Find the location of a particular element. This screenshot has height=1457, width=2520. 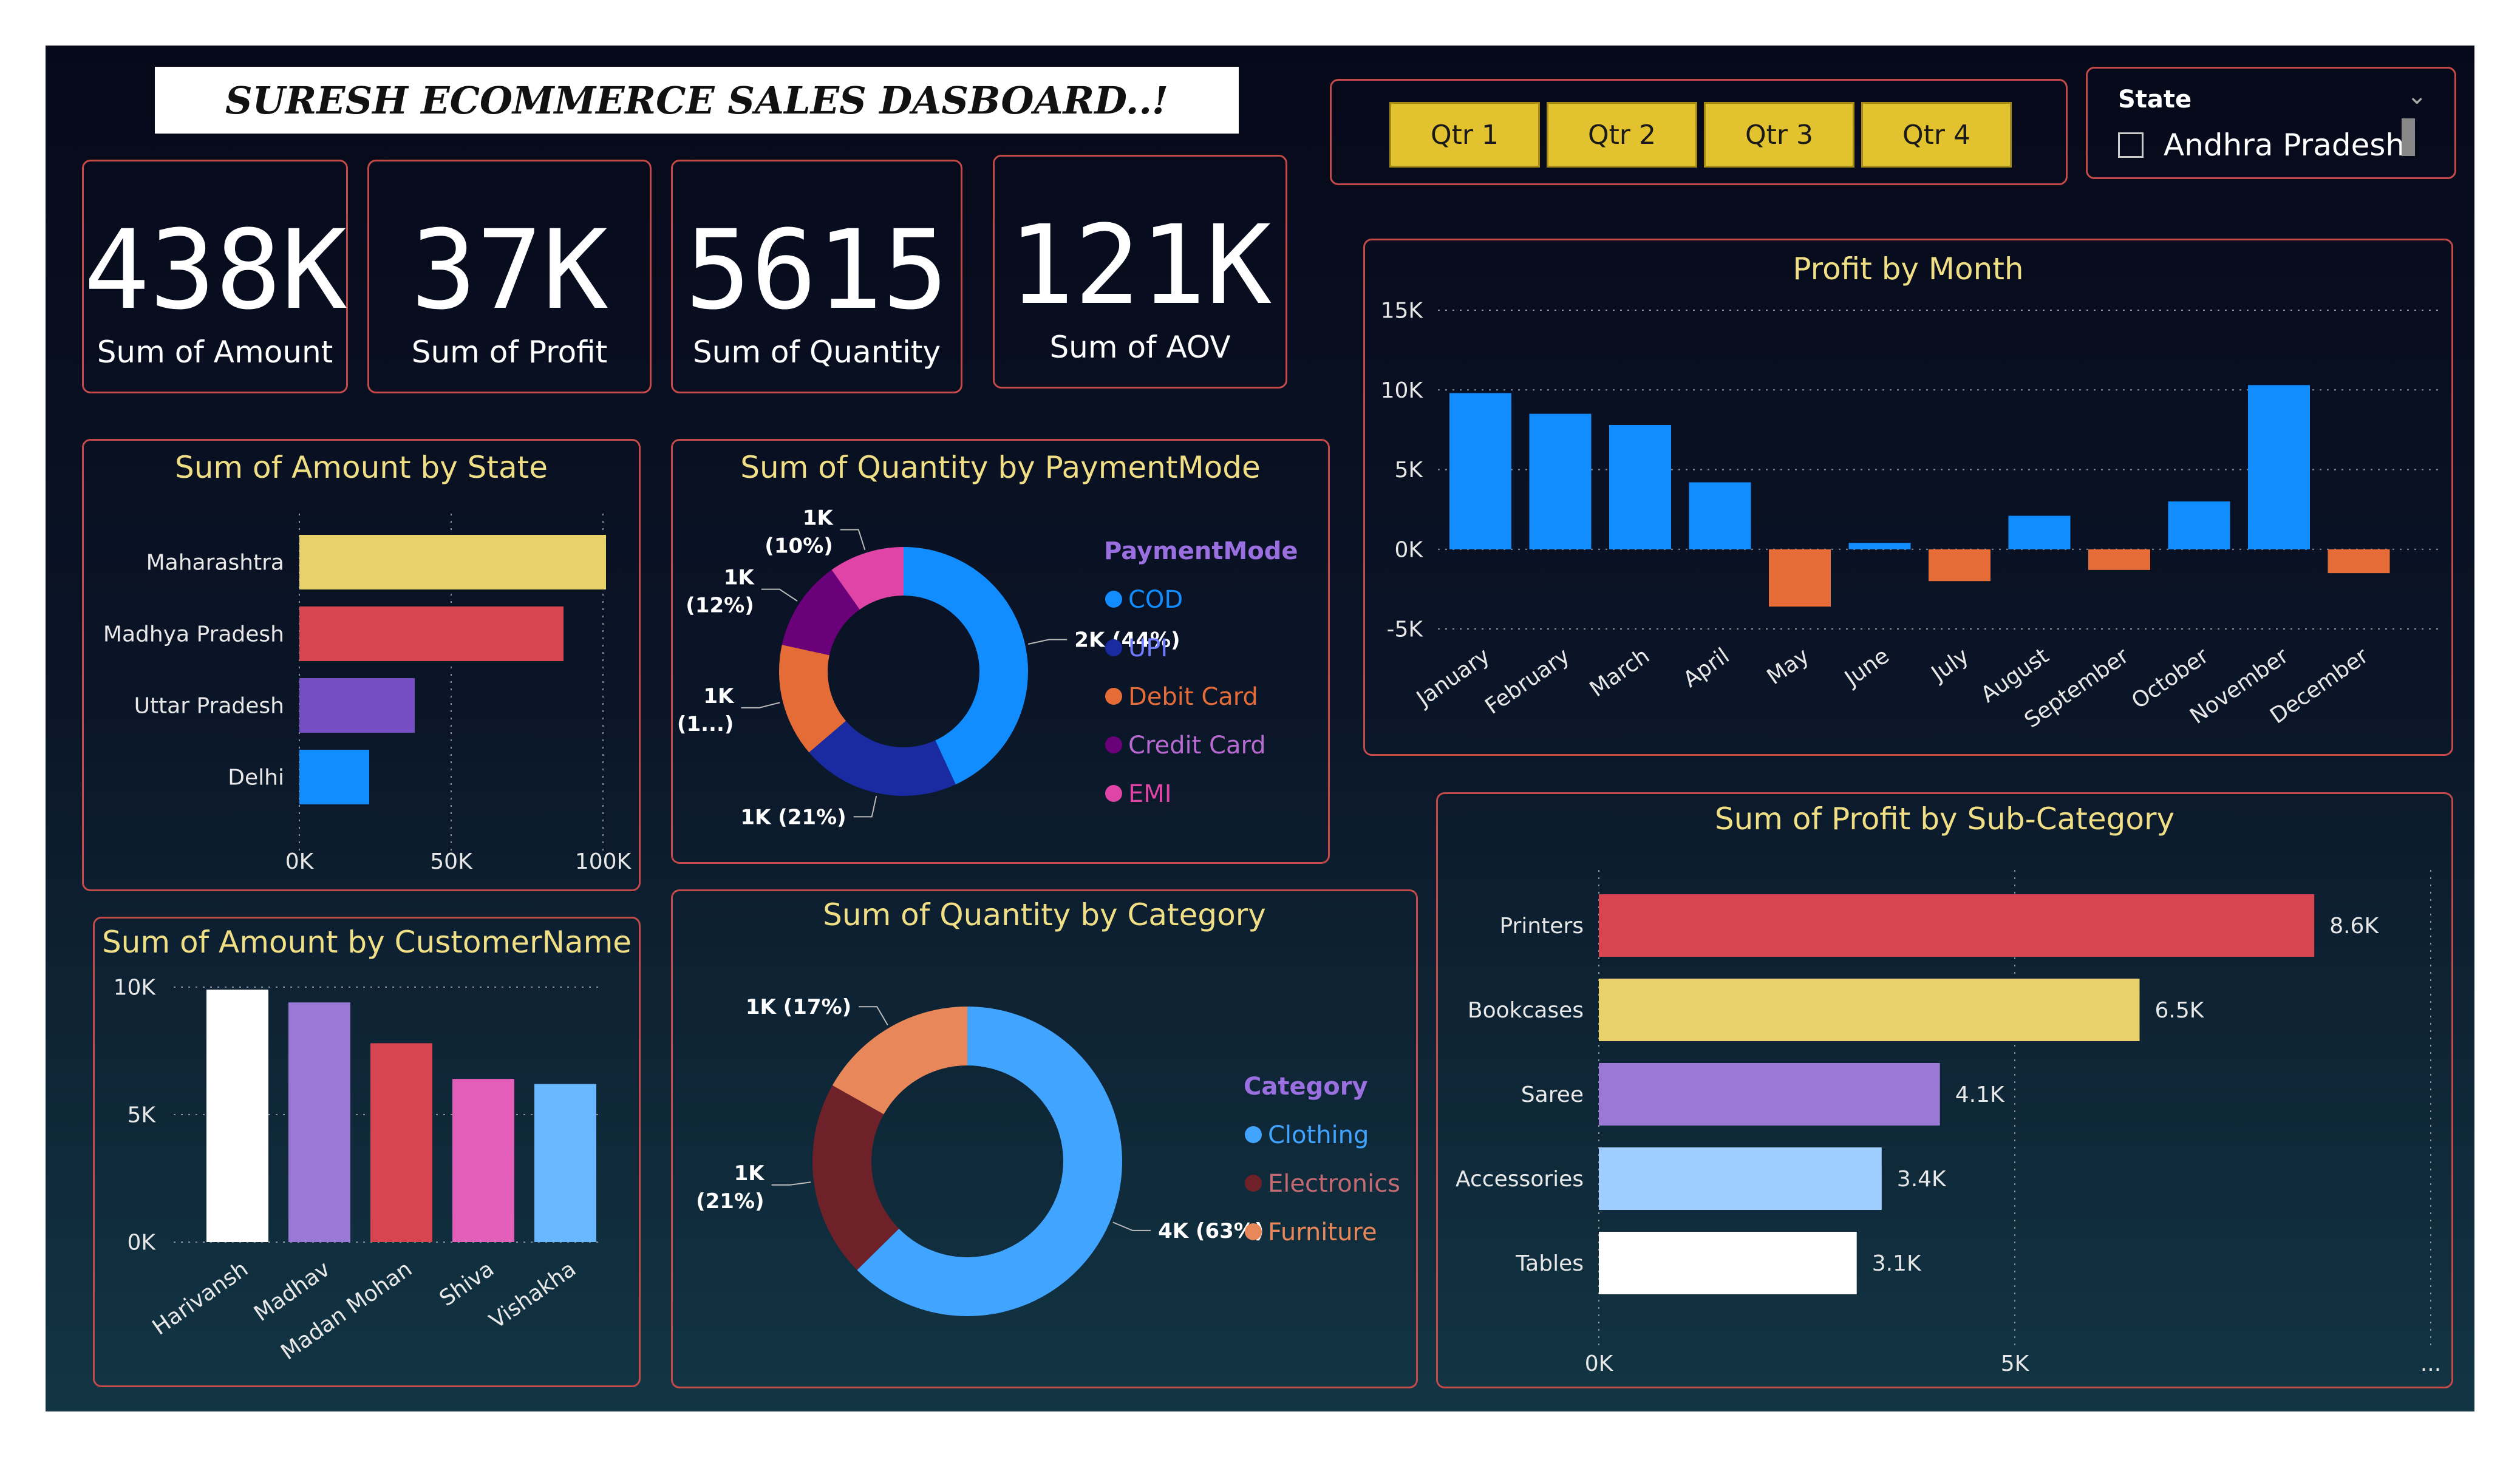

bar-tables is located at coordinates (1728, 1263).